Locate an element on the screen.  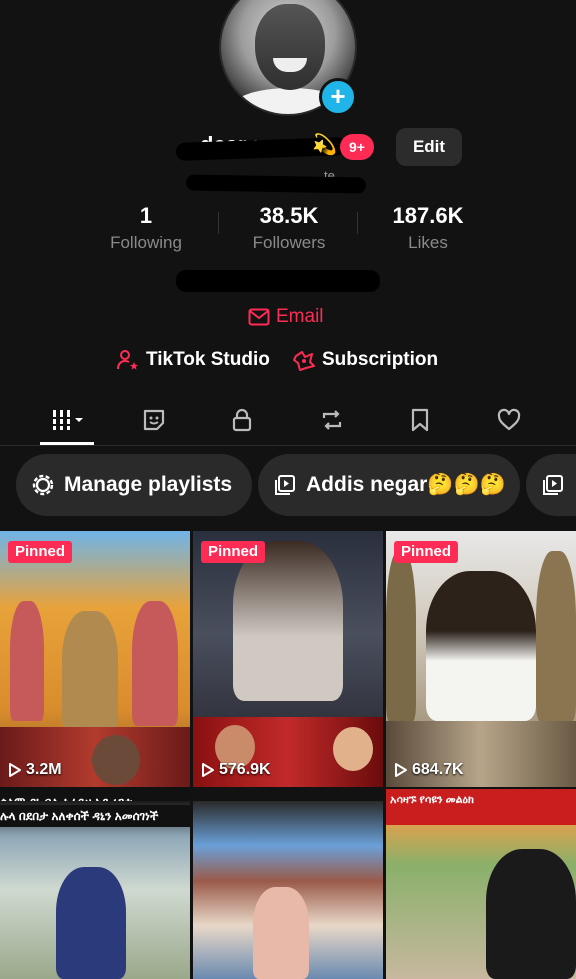
following-label: Following is located at coordinates (146, 242).